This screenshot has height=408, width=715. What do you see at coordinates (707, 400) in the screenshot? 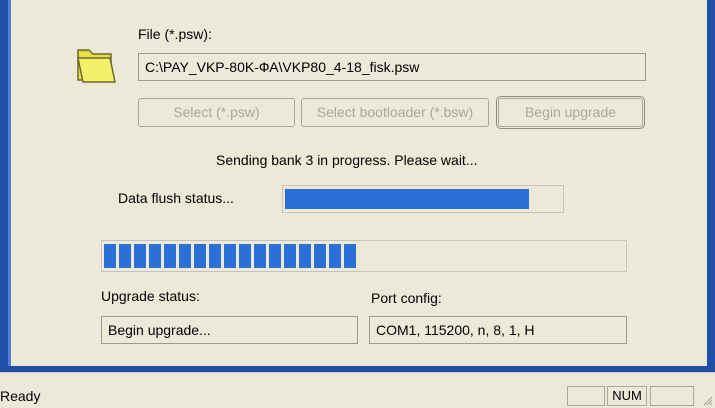
I see `resize-grip-icon` at bounding box center [707, 400].